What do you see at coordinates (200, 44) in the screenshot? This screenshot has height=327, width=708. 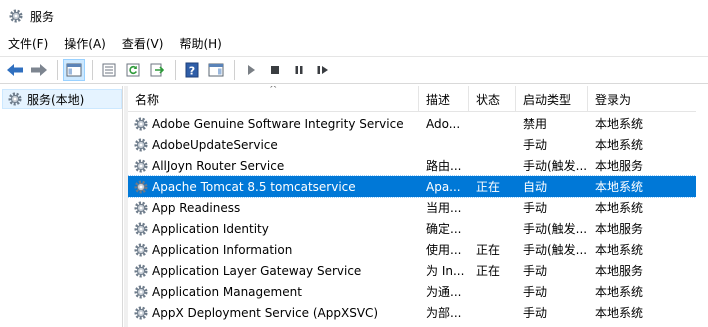 I see `menu-help: 帮助(H)` at bounding box center [200, 44].